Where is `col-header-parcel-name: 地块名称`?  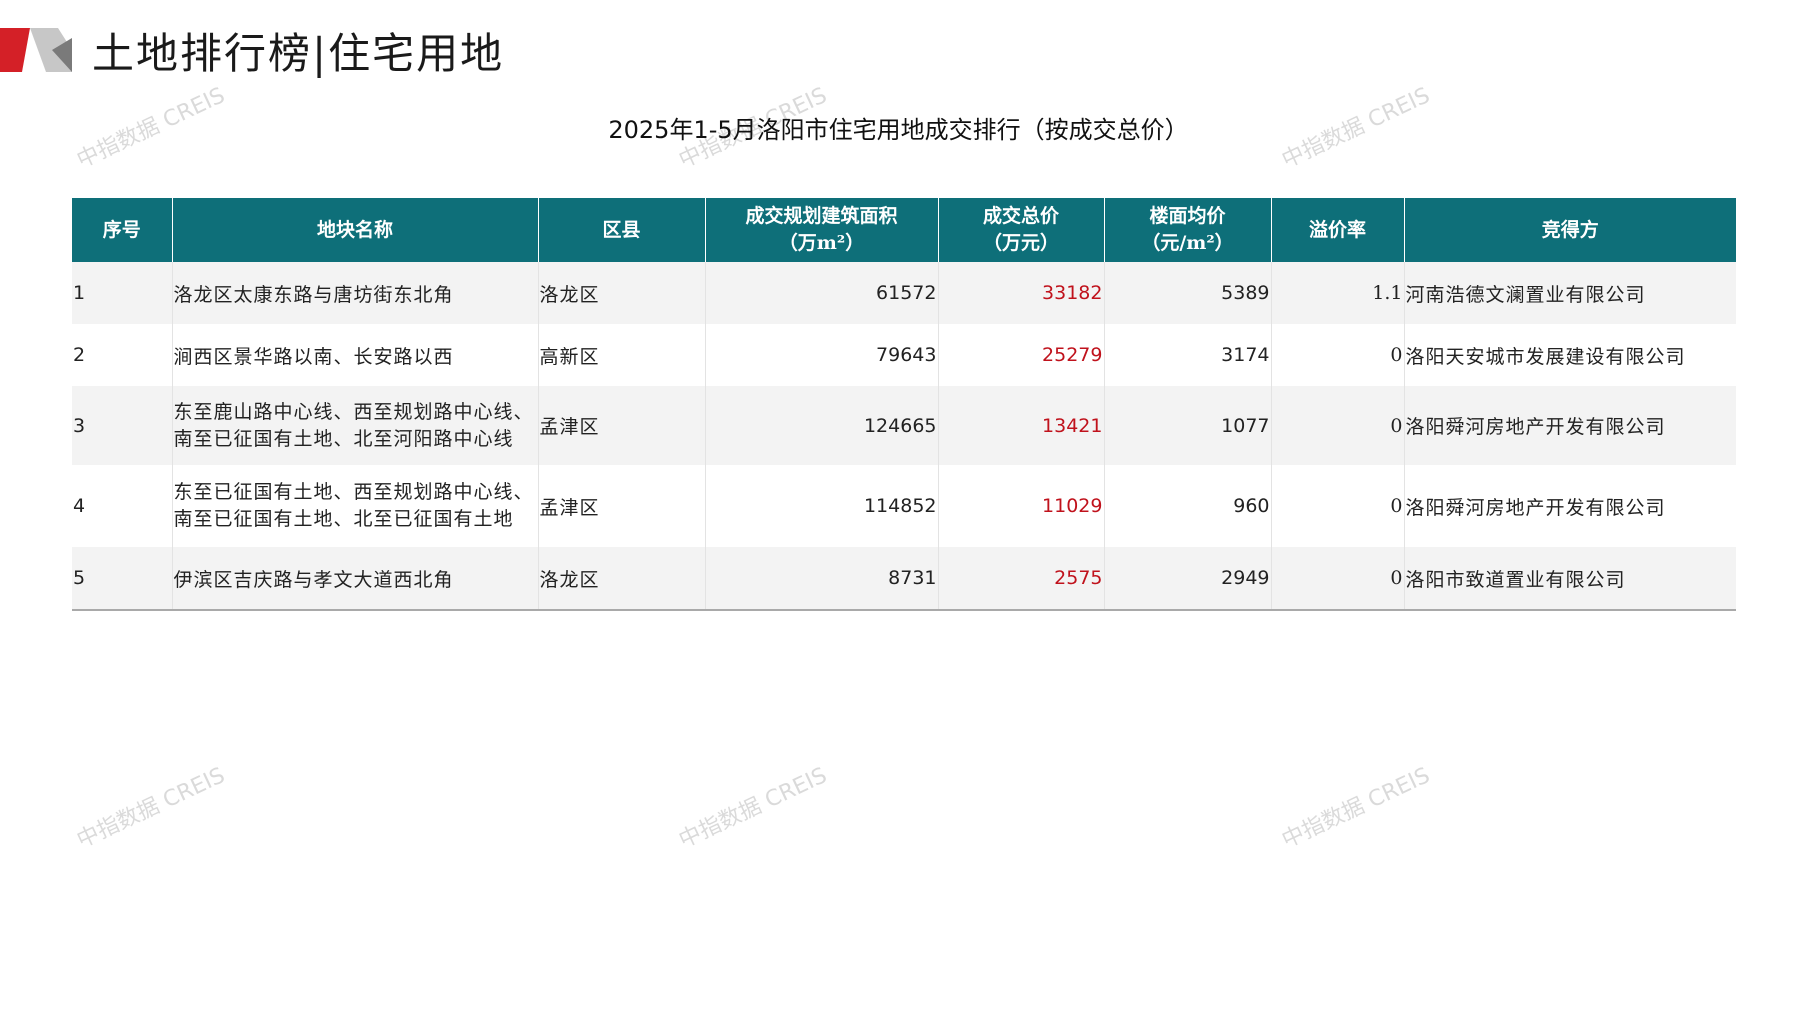
col-header-parcel-name: 地块名称 is located at coordinates (354, 230).